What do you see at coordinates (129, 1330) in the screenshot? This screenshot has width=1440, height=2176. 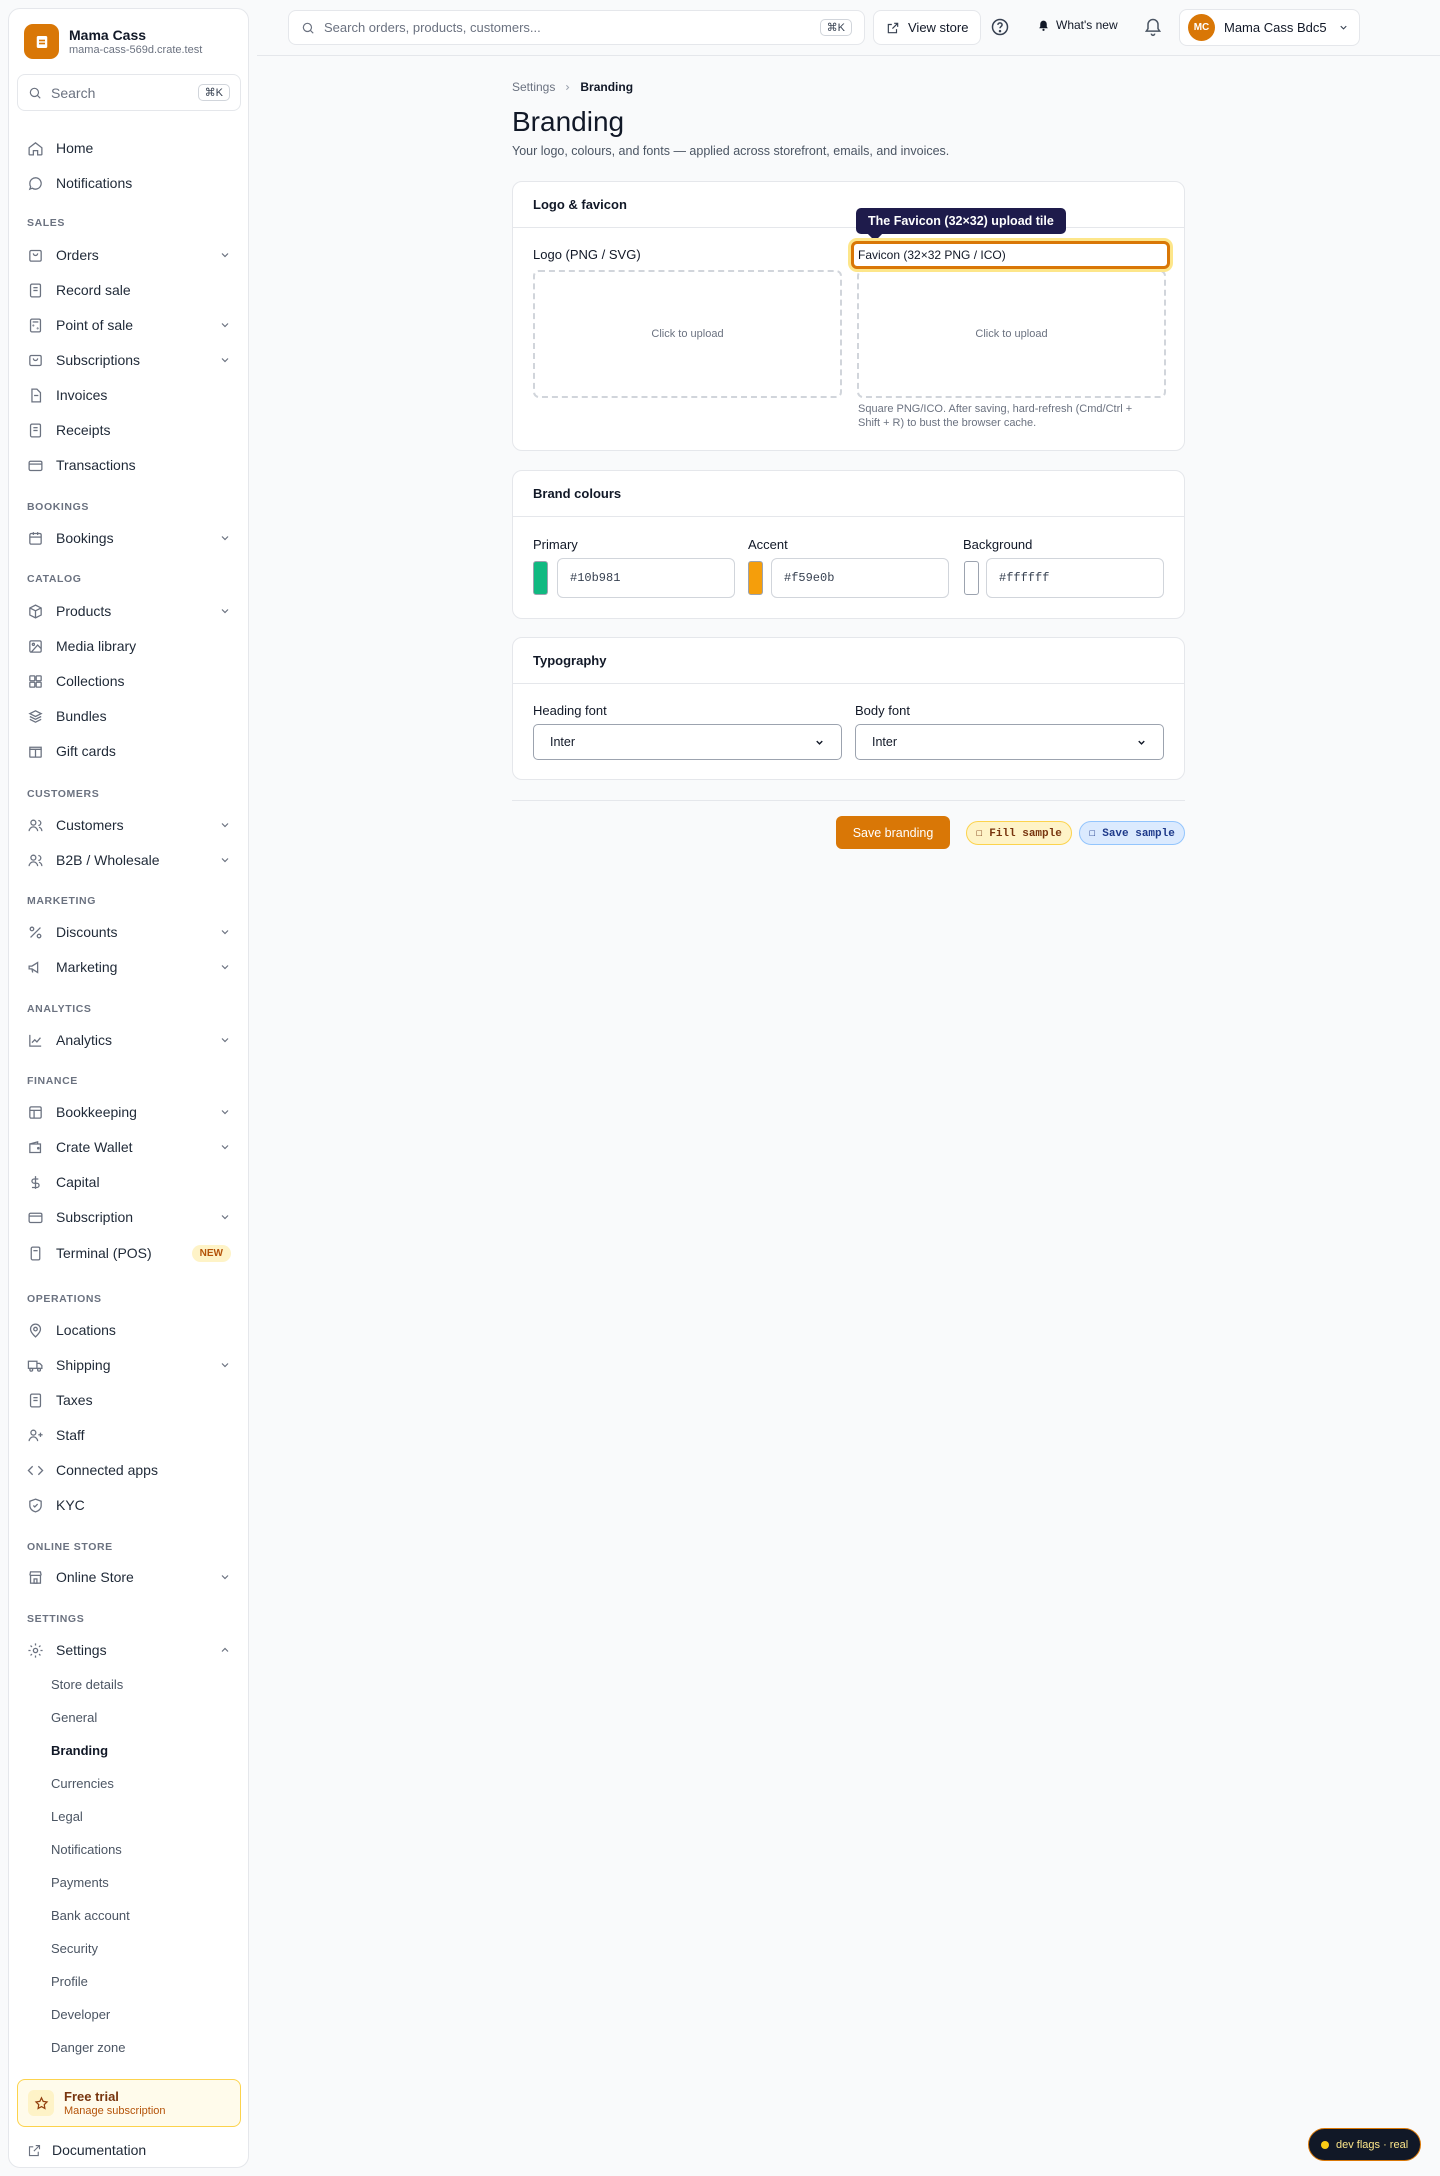 I see `sidebar-item-locations: Locations` at bounding box center [129, 1330].